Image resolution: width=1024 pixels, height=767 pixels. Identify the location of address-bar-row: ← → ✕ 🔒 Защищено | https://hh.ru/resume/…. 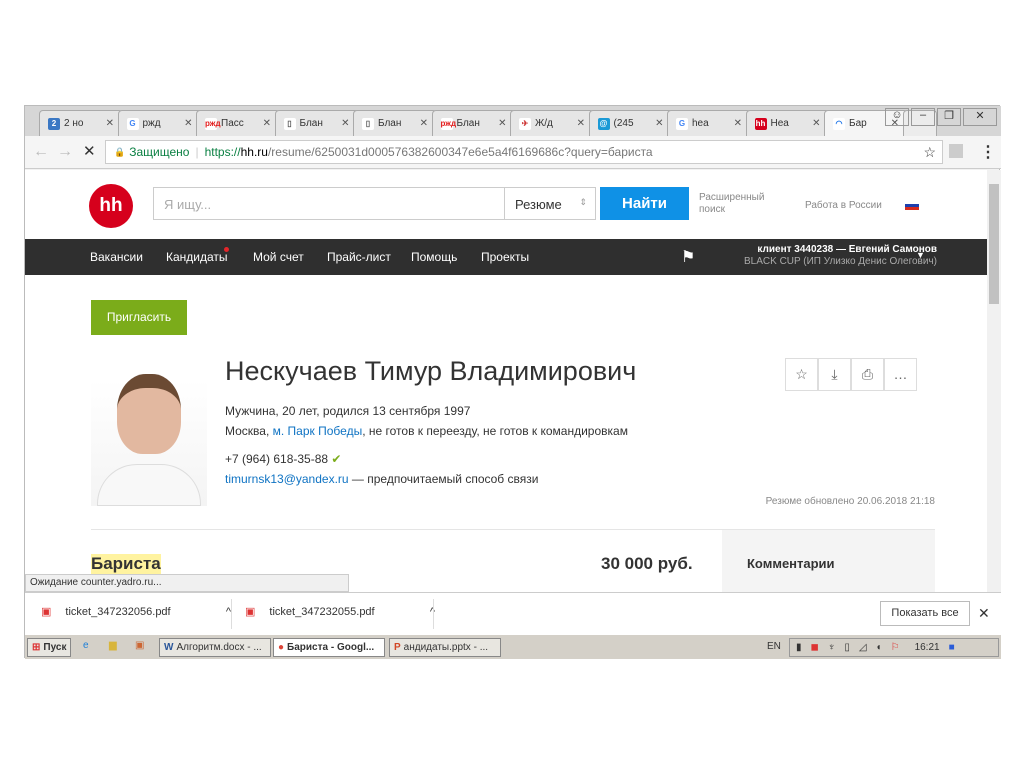
(513, 152).